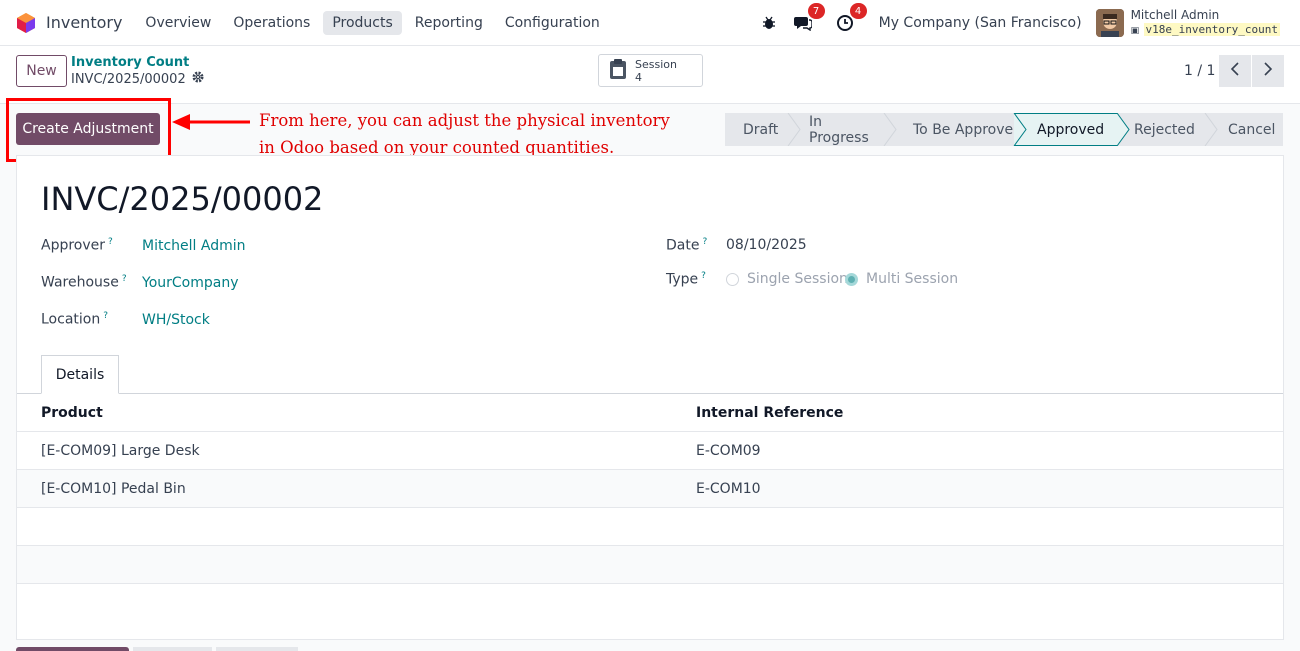 This screenshot has width=1300, height=651. What do you see at coordinates (728, 451) in the screenshot?
I see `reference-cell: E-COM09` at bounding box center [728, 451].